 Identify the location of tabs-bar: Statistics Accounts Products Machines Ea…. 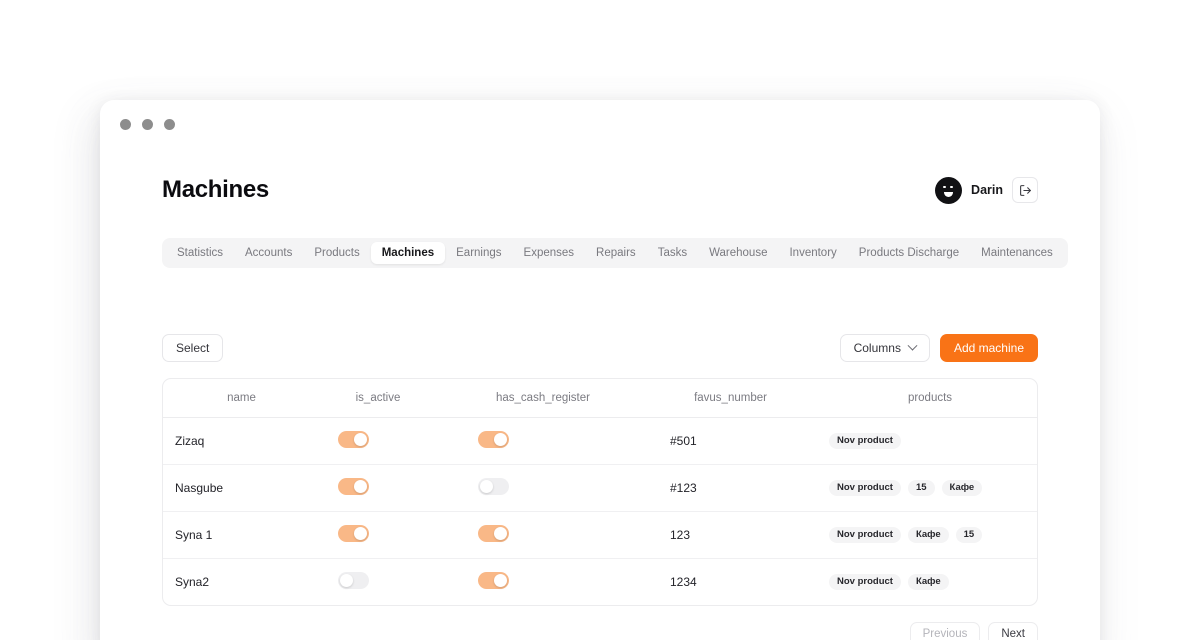
(615, 253).